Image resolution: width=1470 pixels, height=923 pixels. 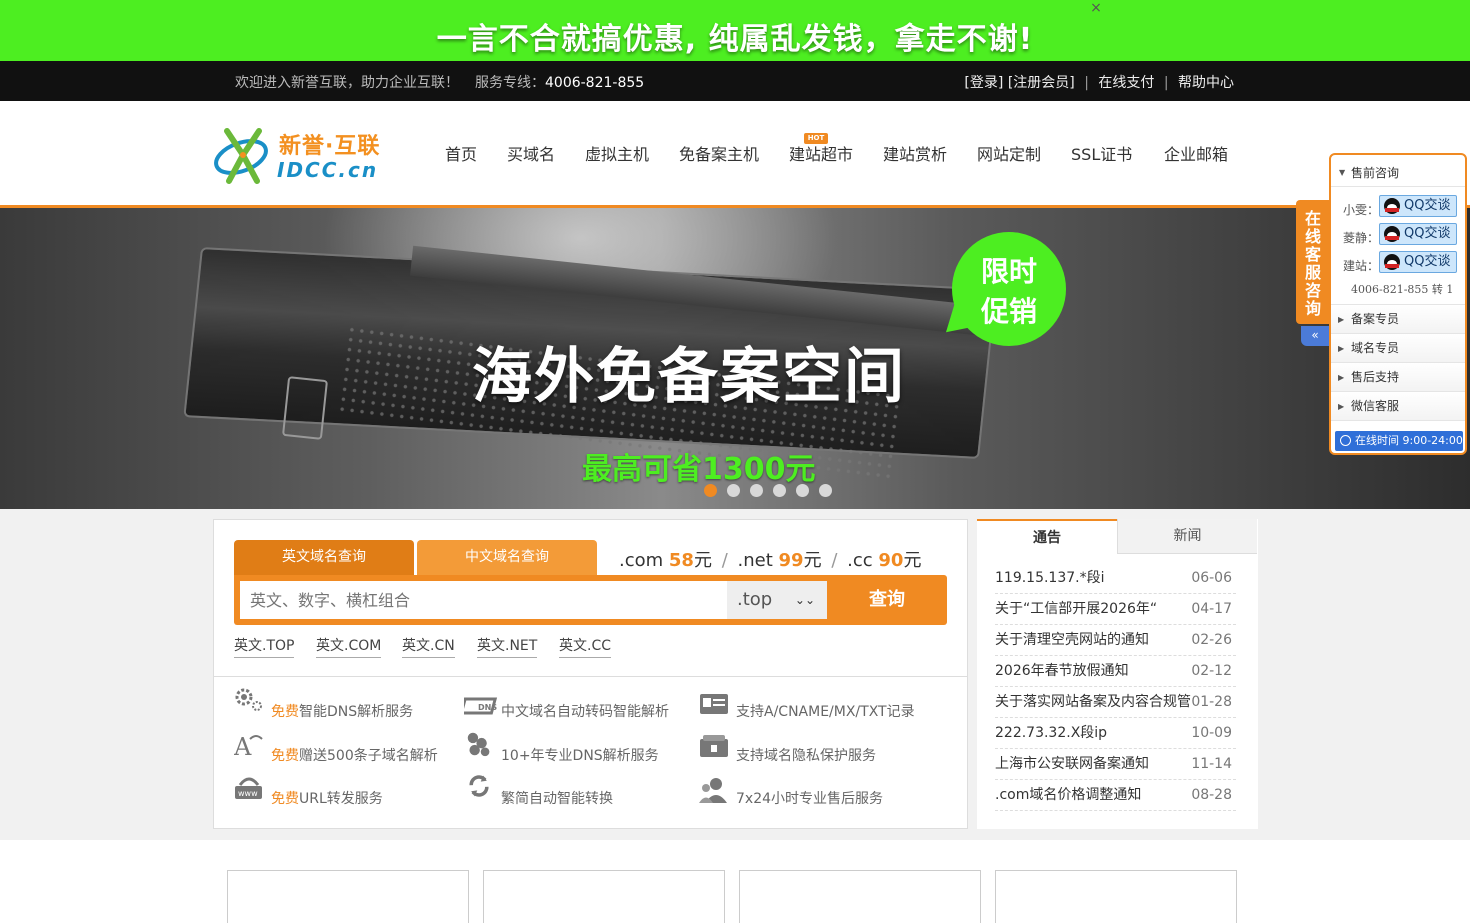 I want to click on feature-item: 7x24小时专业售后服务, so click(x=809, y=798).